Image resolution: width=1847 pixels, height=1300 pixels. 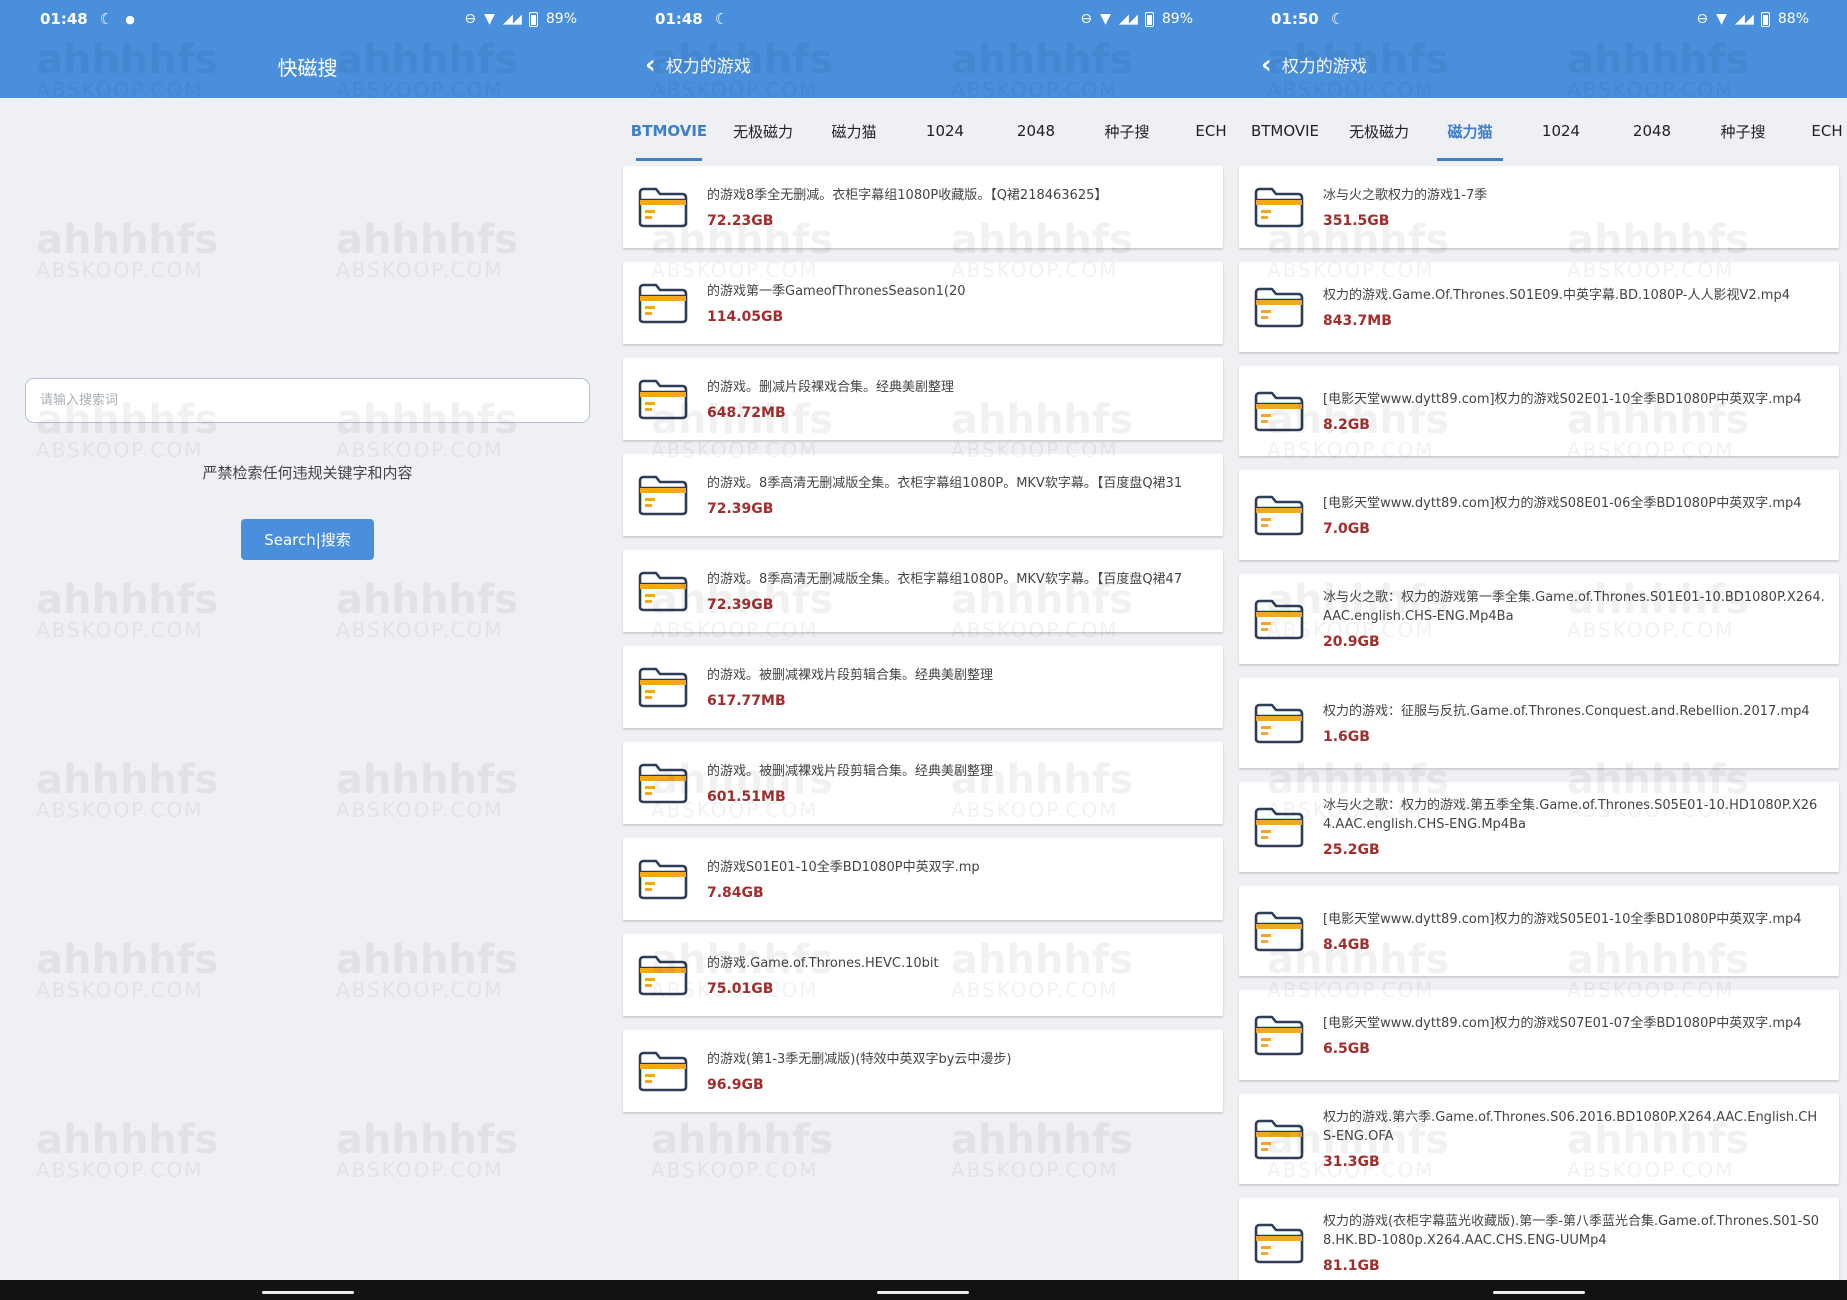 I want to click on list-item: 的游戏S01E01-10全季BD1080P中英双字.mp 7.84GB, so click(x=923, y=879).